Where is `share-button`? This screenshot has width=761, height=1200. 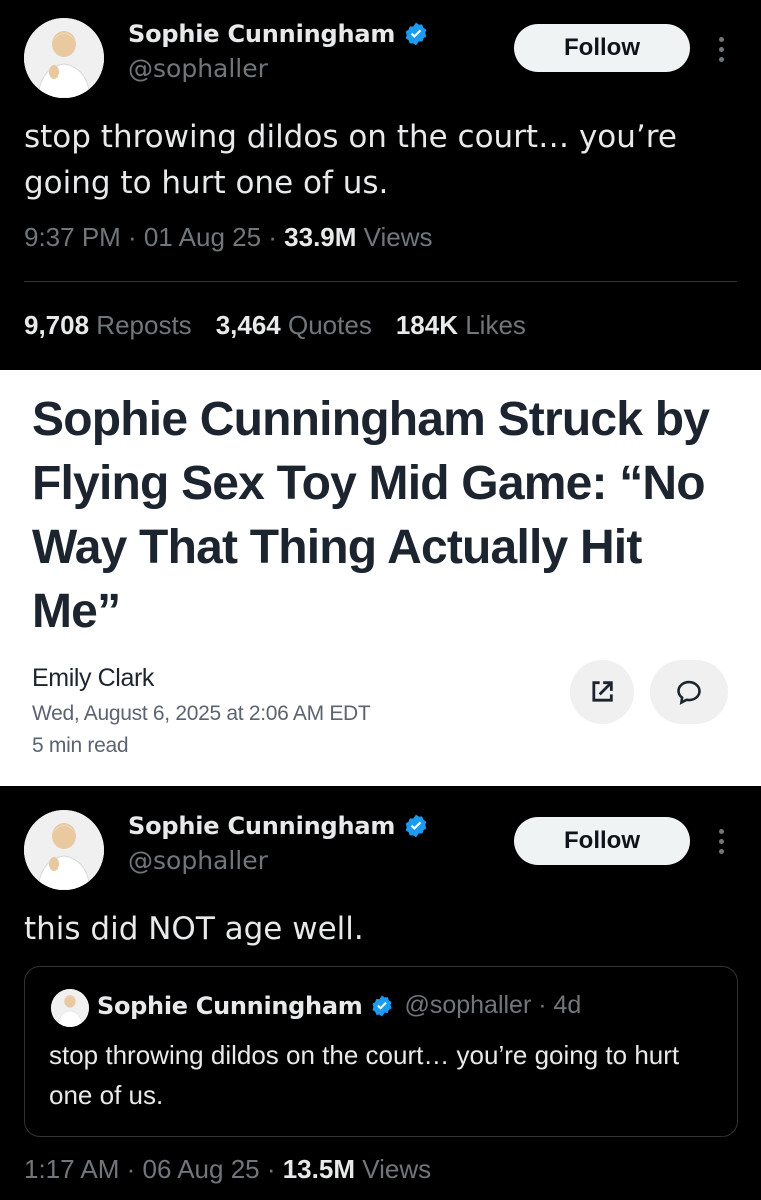
share-button is located at coordinates (602, 692).